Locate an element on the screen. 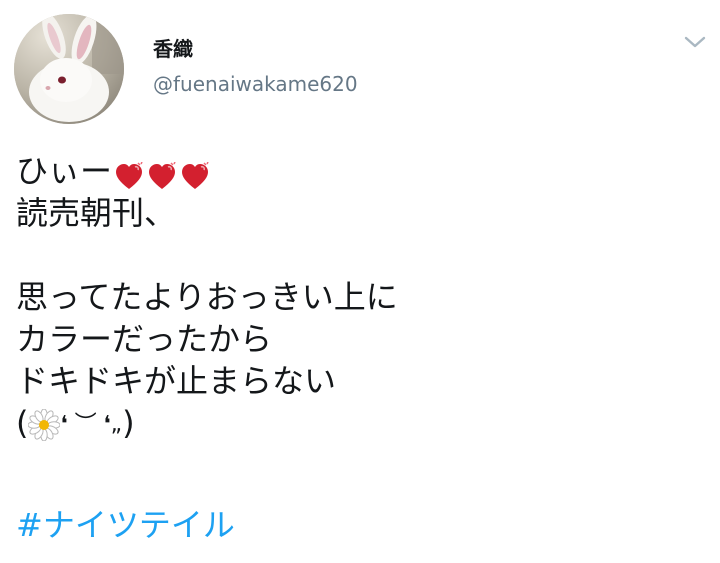  avatar is located at coordinates (69, 69).